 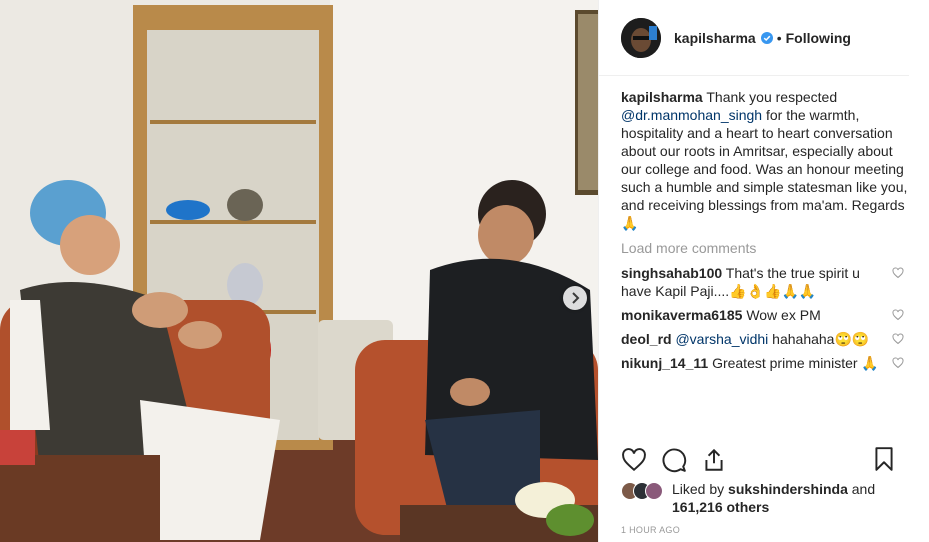 I want to click on verified-badge-icon, so click(x=766, y=37).